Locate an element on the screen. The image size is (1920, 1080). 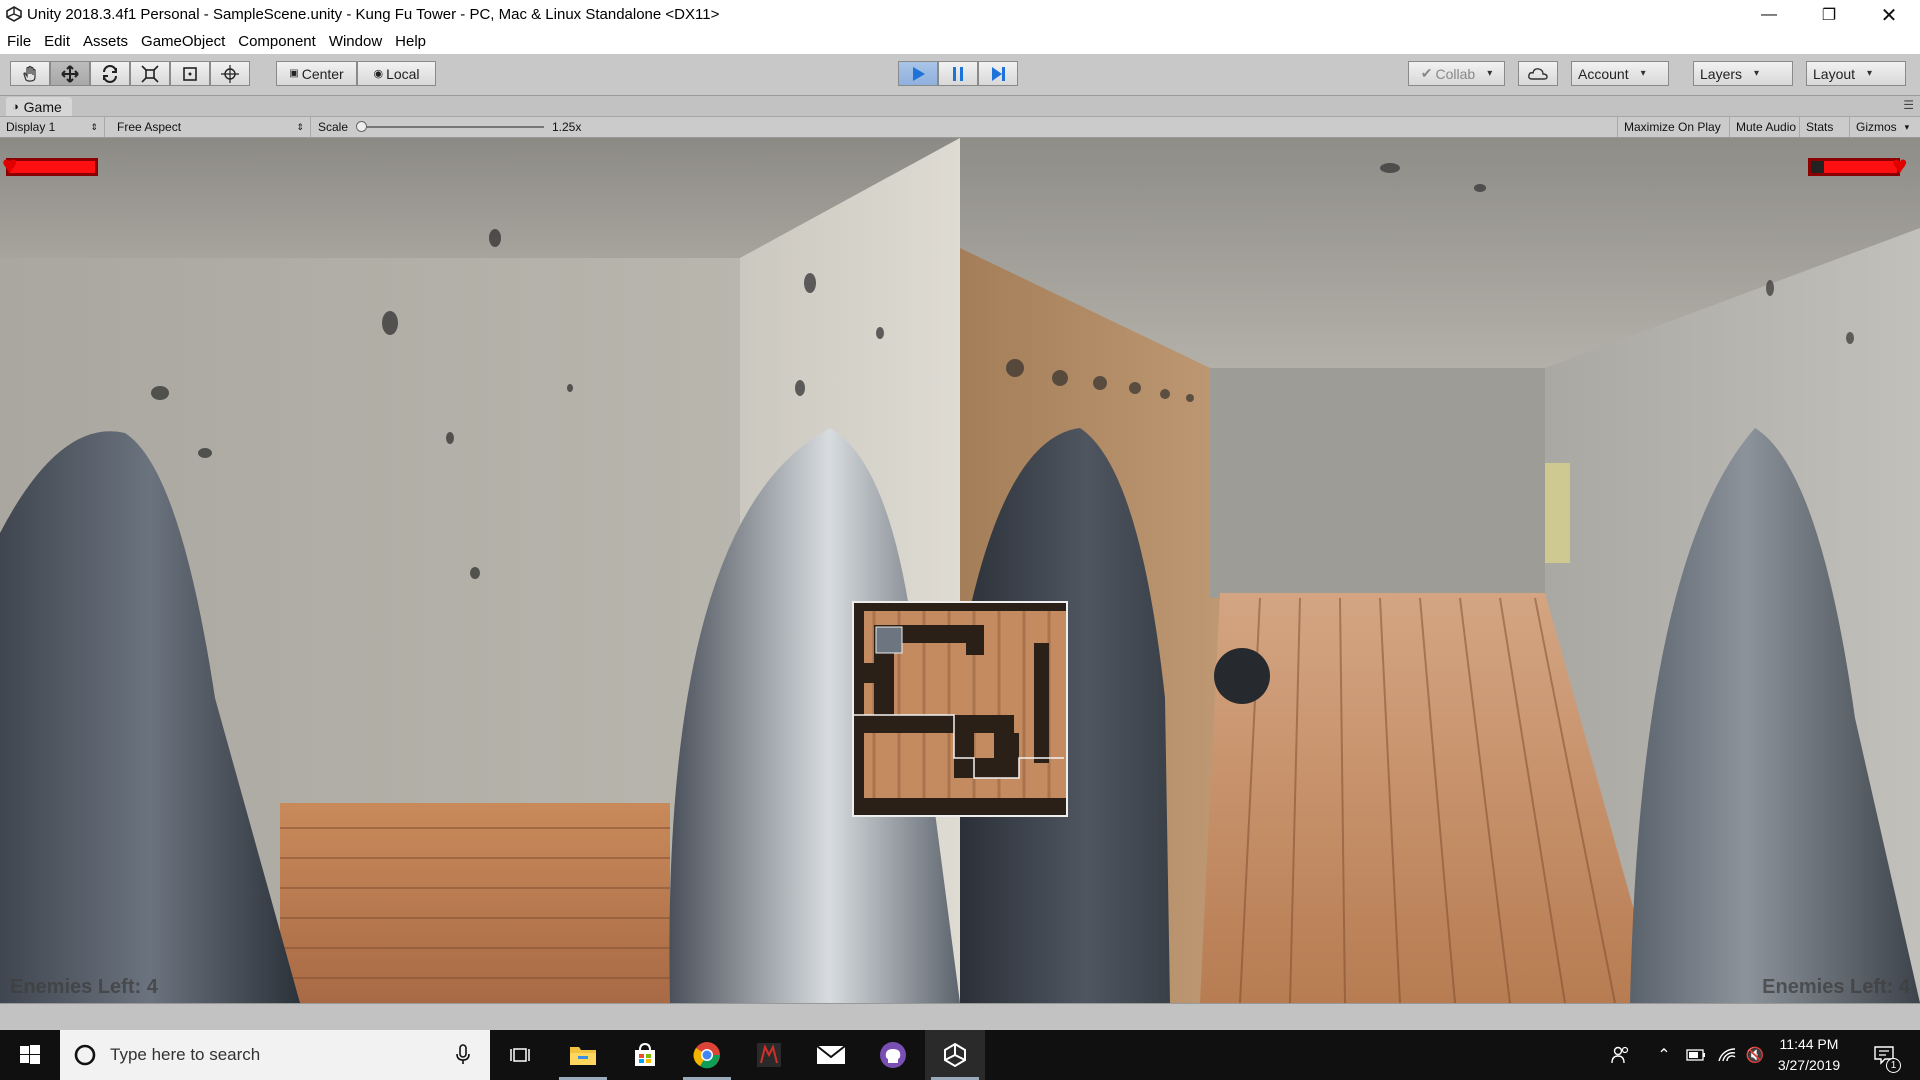
menu-help: Help is located at coordinates (410, 40).